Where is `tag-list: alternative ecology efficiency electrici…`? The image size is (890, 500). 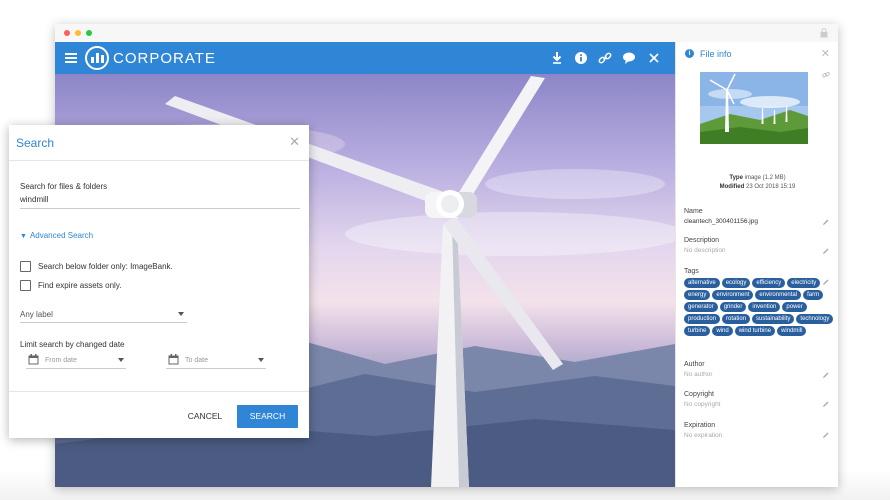 tag-list: alternative ecology efficiency electrici… is located at coordinates (759, 307).